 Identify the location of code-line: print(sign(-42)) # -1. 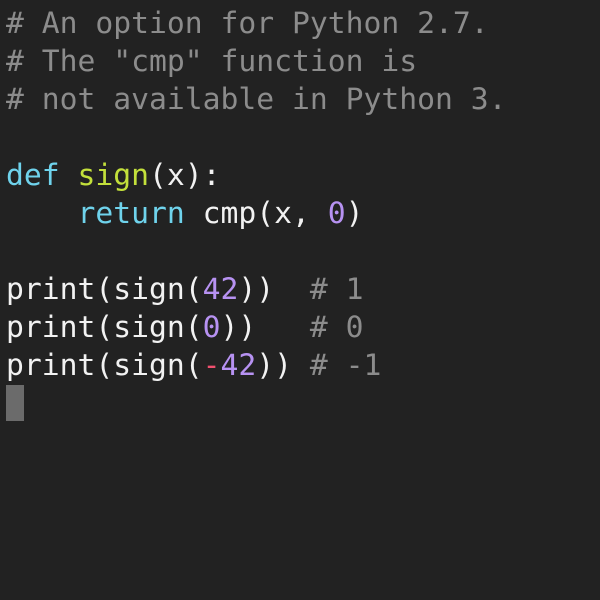
(256, 366).